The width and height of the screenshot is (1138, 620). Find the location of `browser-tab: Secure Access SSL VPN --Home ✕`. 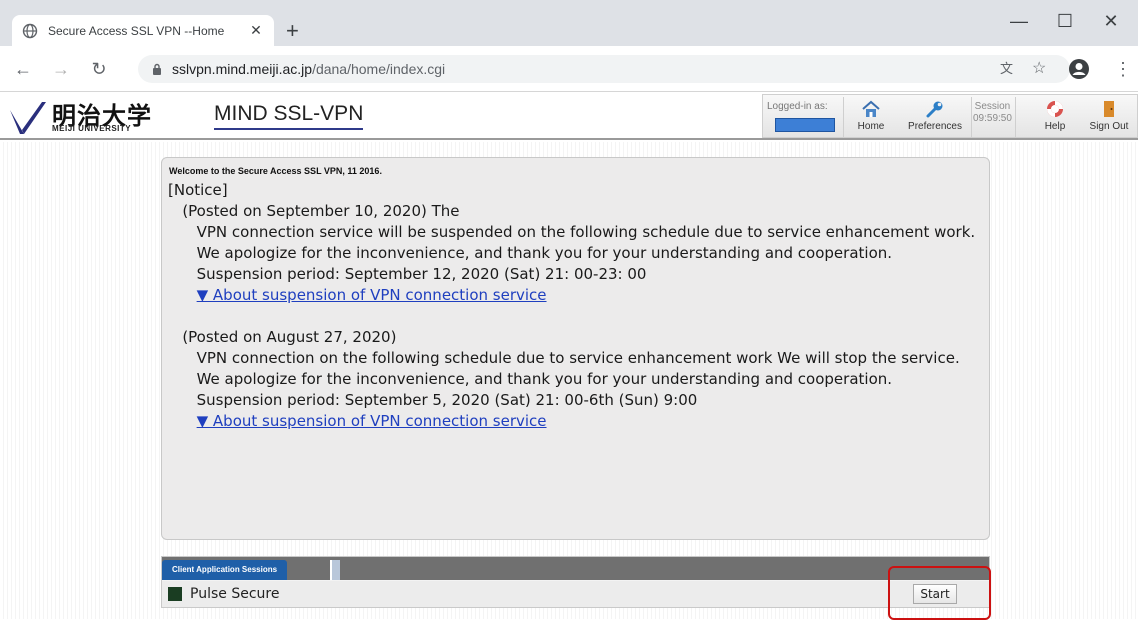

browser-tab: Secure Access SSL VPN --Home ✕ is located at coordinates (143, 30).